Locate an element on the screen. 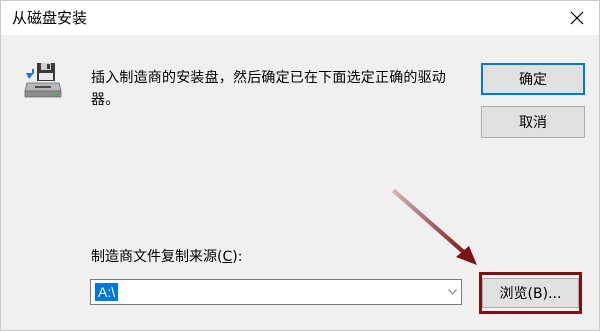 This screenshot has width=600, height=332. close-button is located at coordinates (577, 18).